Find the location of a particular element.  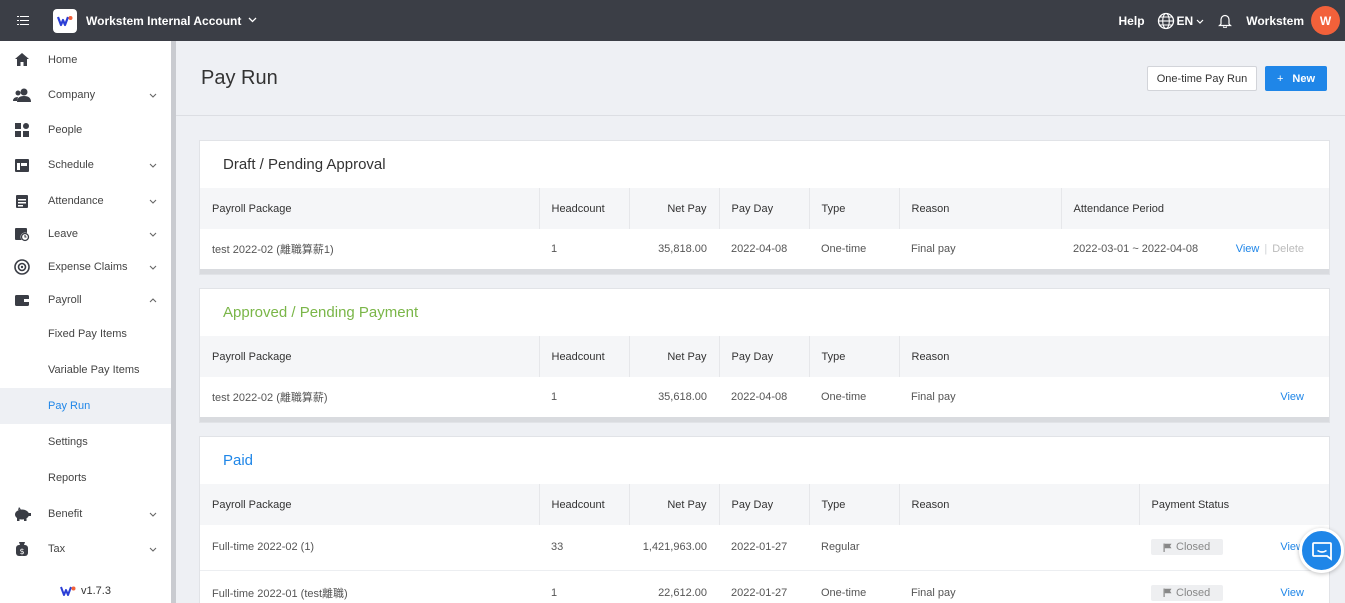

sidebar-item-schedule: Schedule is located at coordinates (85, 165).